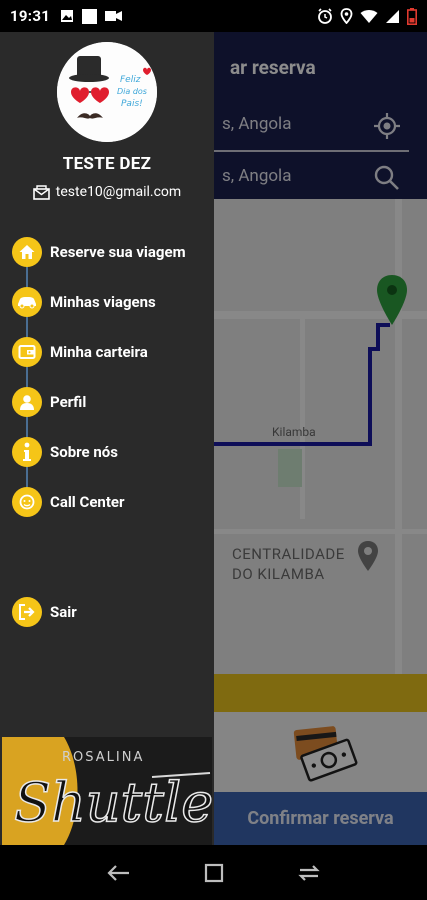 This screenshot has width=427, height=900. What do you see at coordinates (103, 302) in the screenshot?
I see `menu-item-label: Minhas viagens` at bounding box center [103, 302].